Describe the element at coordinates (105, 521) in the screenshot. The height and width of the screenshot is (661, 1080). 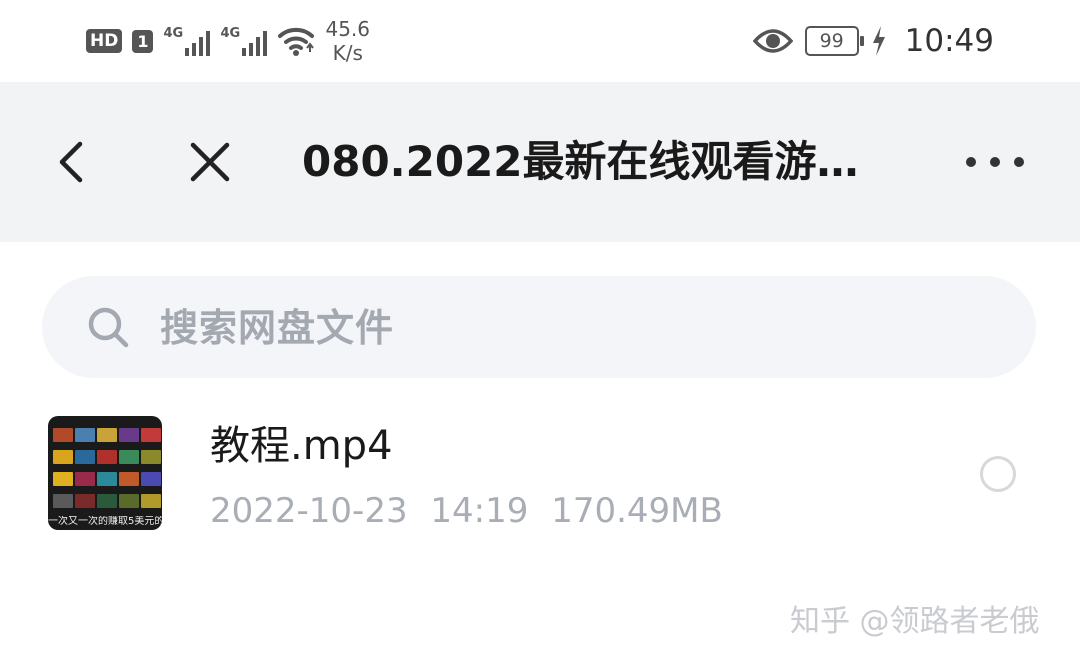
I see `thumbnail-caption: 一次又一次的赚取5美元的` at that location.